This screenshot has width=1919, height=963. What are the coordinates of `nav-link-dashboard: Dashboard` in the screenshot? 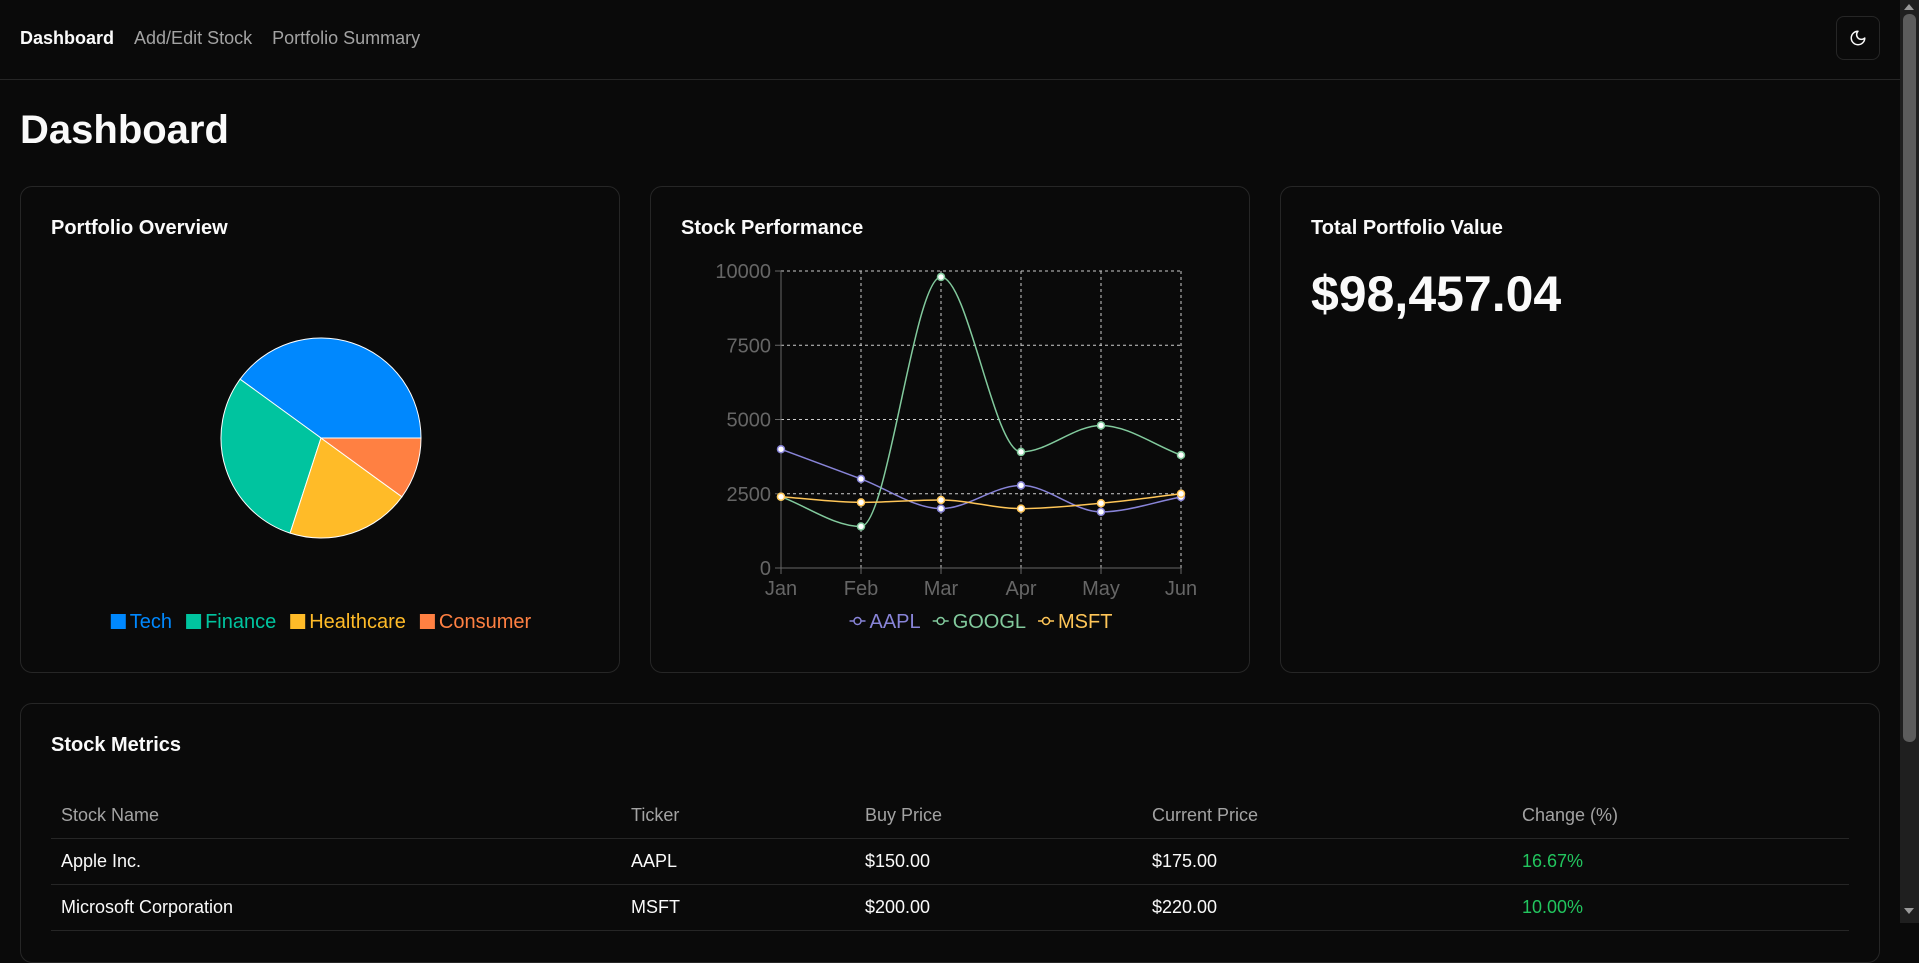 It's located at (67, 38).